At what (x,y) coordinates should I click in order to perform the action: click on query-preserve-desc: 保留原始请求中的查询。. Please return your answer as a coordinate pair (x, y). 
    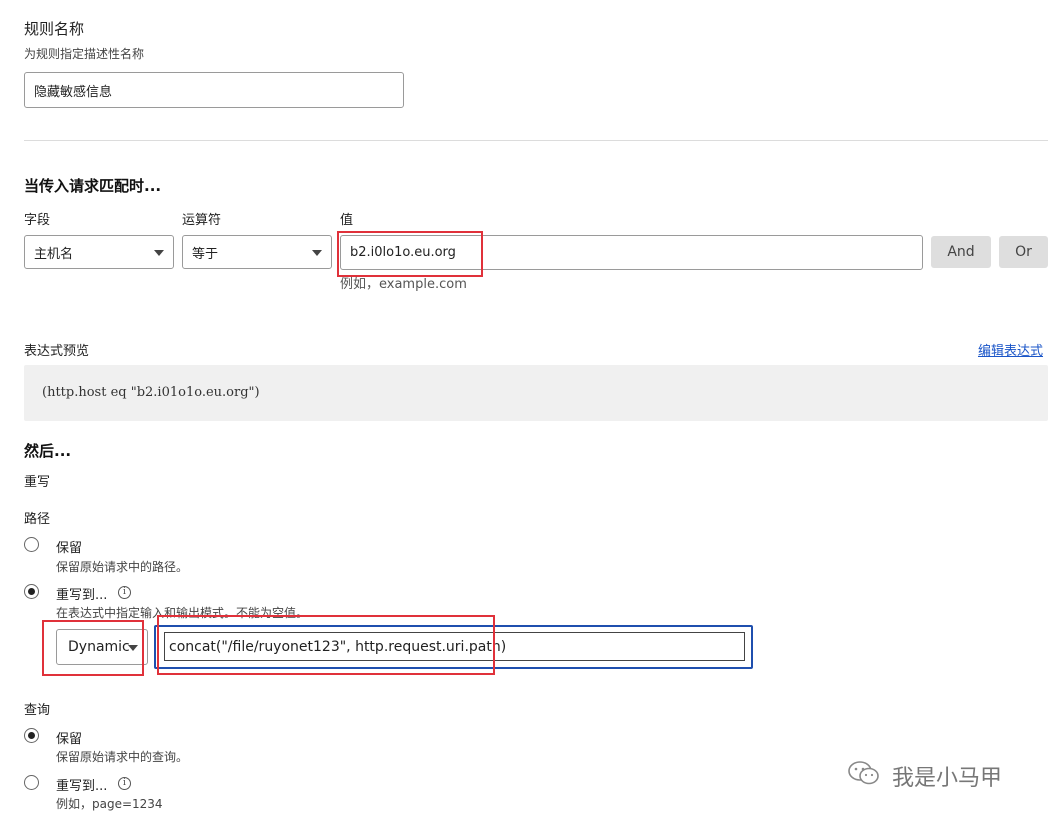
    Looking at the image, I should click on (122, 757).